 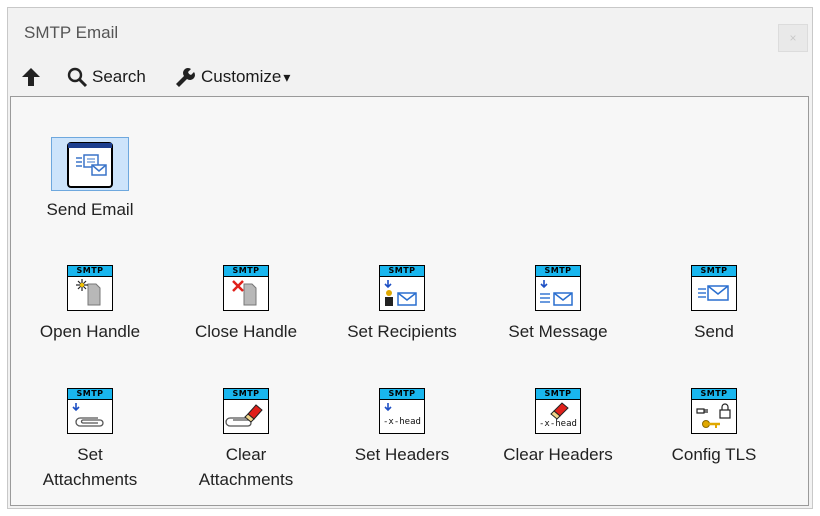 I want to click on up-button, so click(x=31, y=77).